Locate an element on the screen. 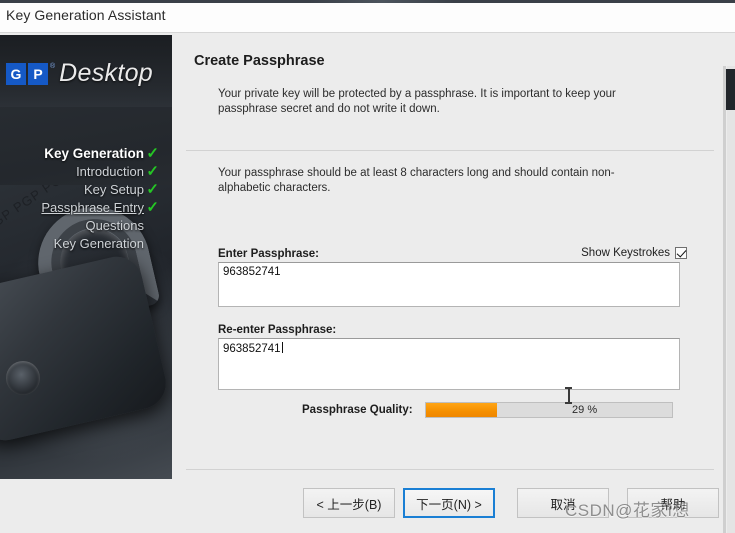 Image resolution: width=735 pixels, height=533 pixels. title-bar: Key Generation Assistant is located at coordinates (367, 16).